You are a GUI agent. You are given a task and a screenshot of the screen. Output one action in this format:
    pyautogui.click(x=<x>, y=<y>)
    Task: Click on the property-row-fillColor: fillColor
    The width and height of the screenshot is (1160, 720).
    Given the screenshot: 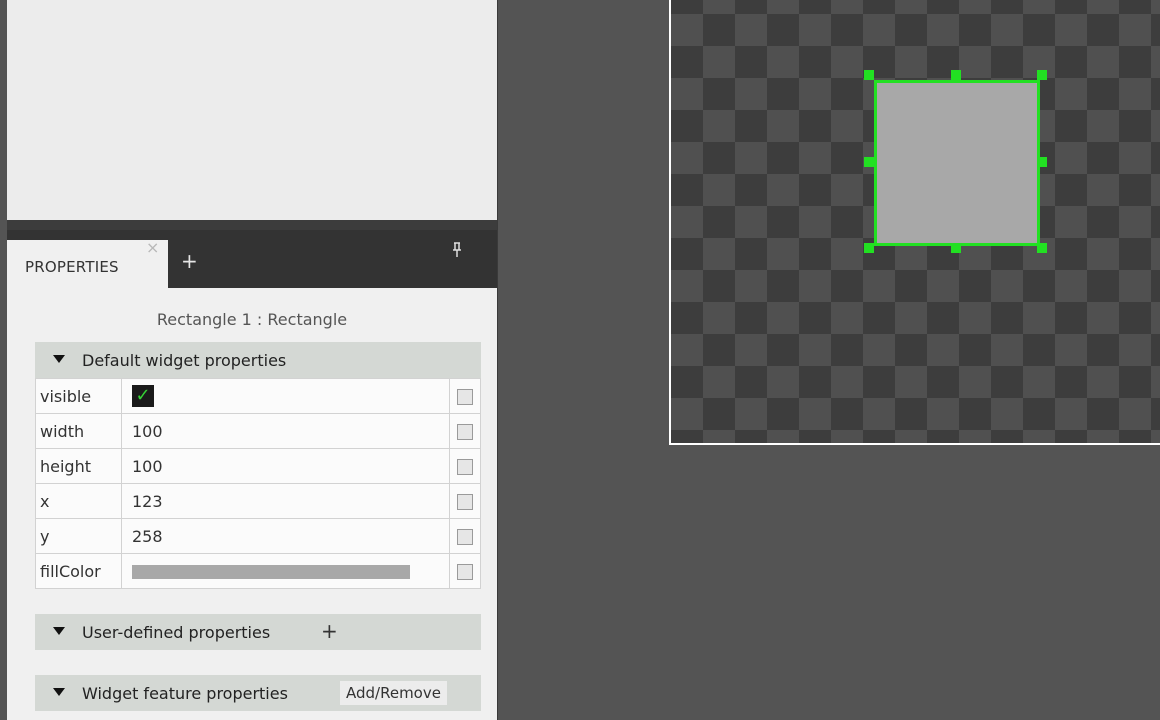 What is the action you would take?
    pyautogui.click(x=258, y=571)
    